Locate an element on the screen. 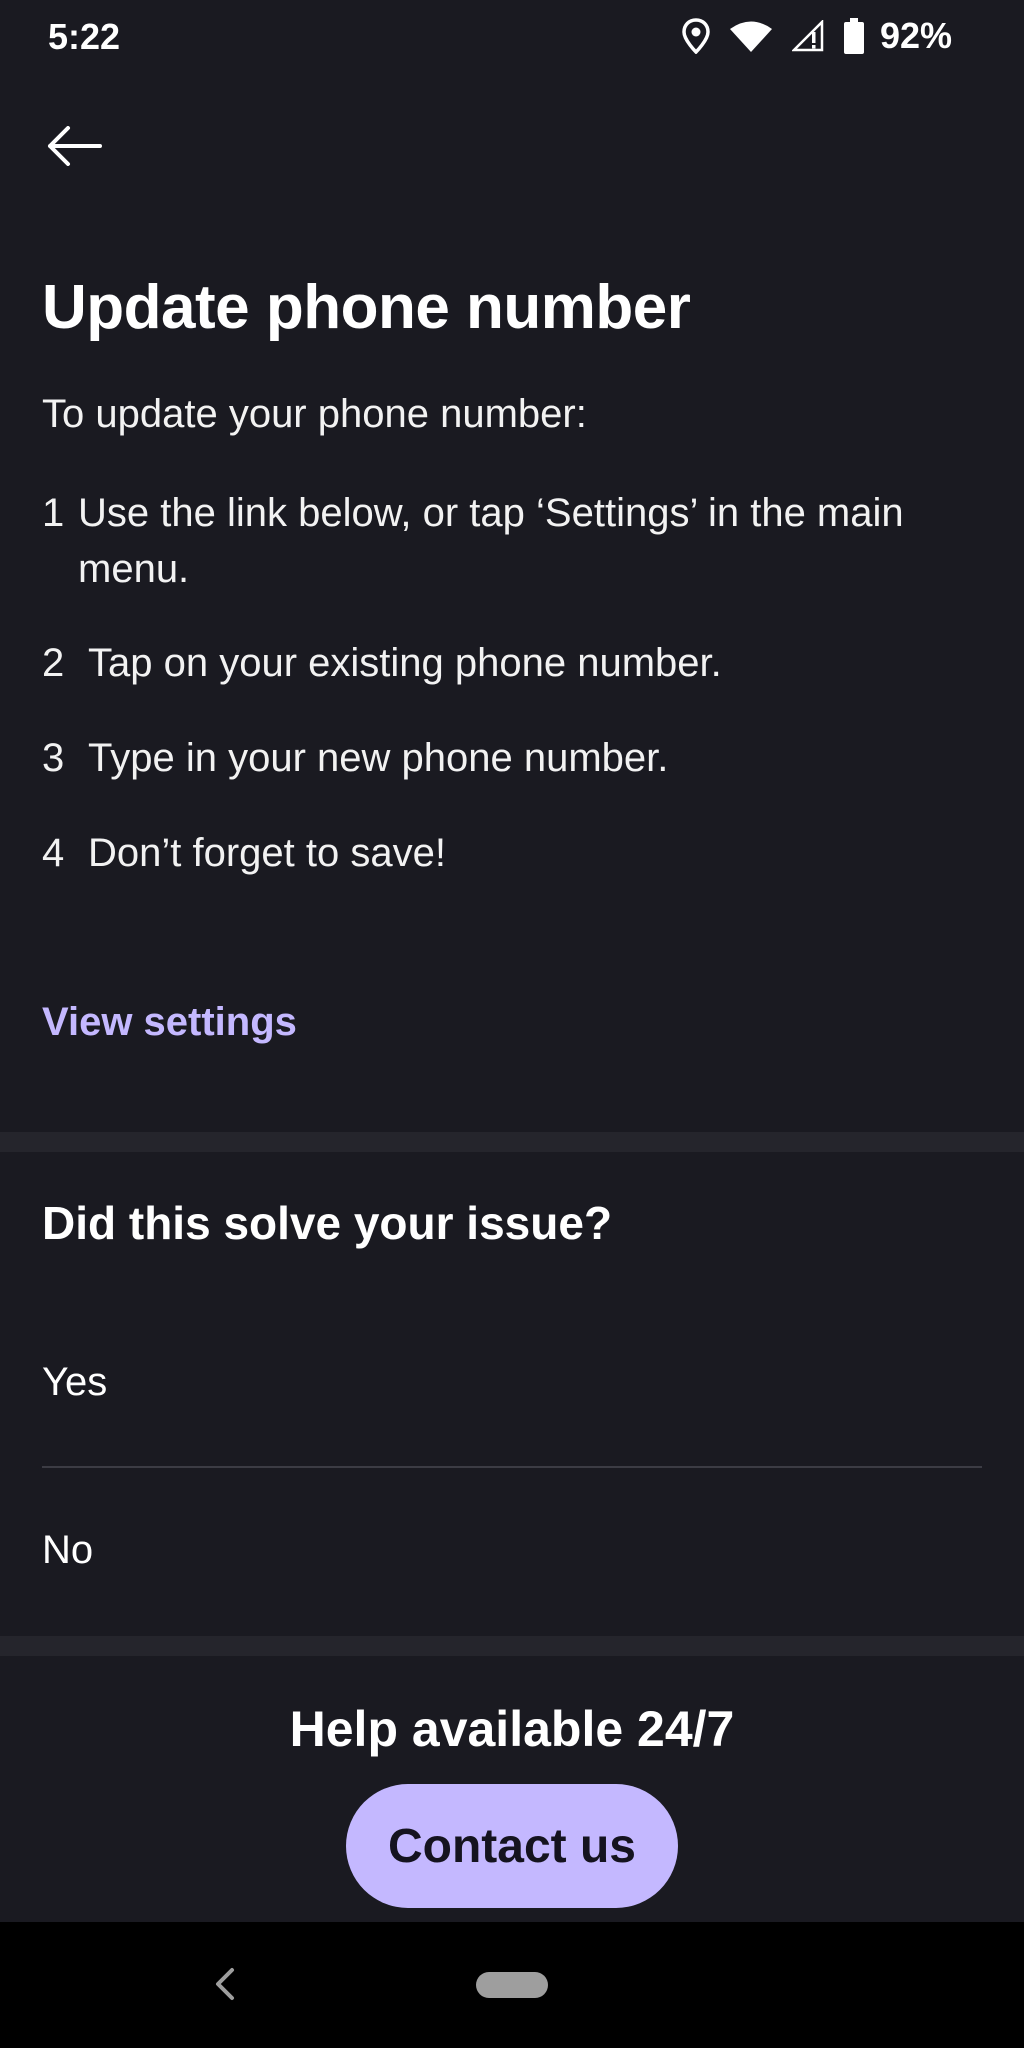  chevron-left-icon is located at coordinates (225, 1984).